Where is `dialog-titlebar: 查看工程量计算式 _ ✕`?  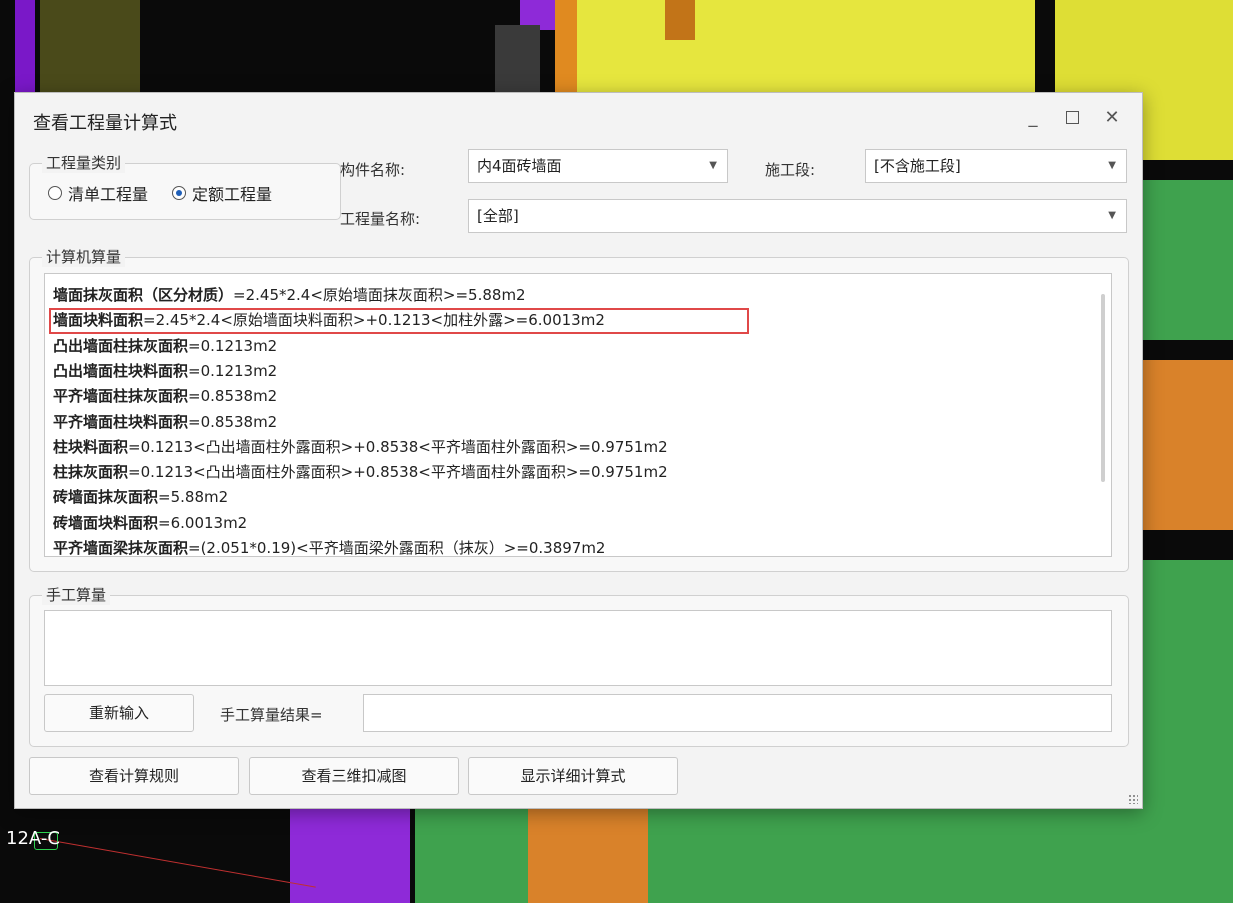 dialog-titlebar: 查看工程量计算式 _ ✕ is located at coordinates (578, 119).